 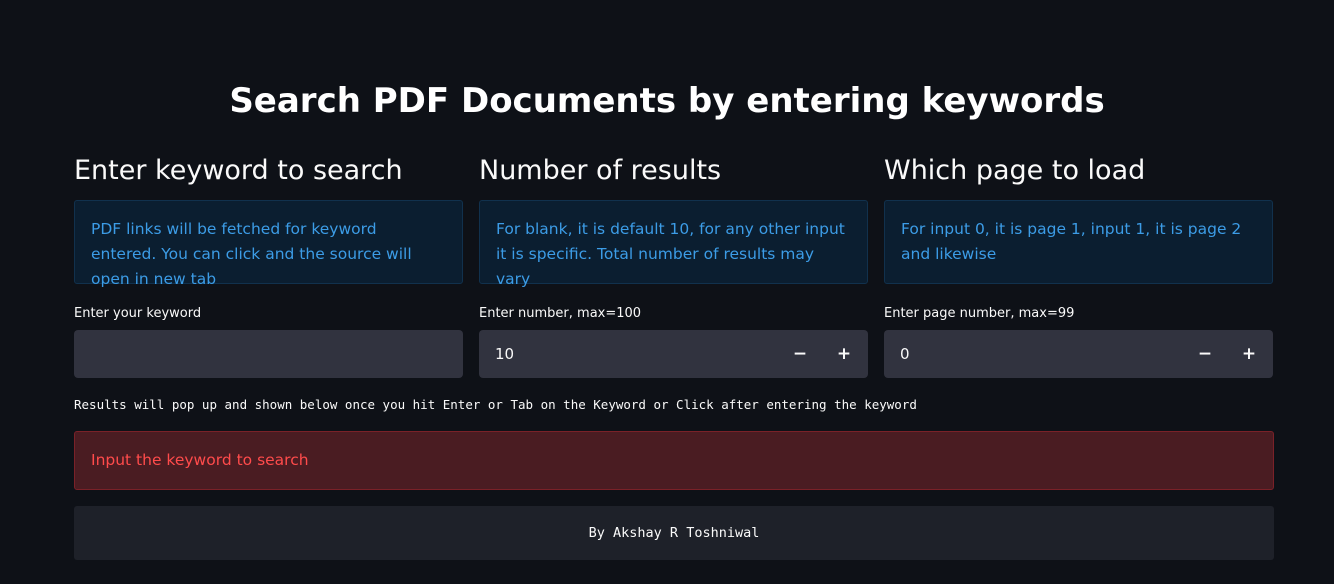 I want to click on results-count-input, so click(x=628, y=354).